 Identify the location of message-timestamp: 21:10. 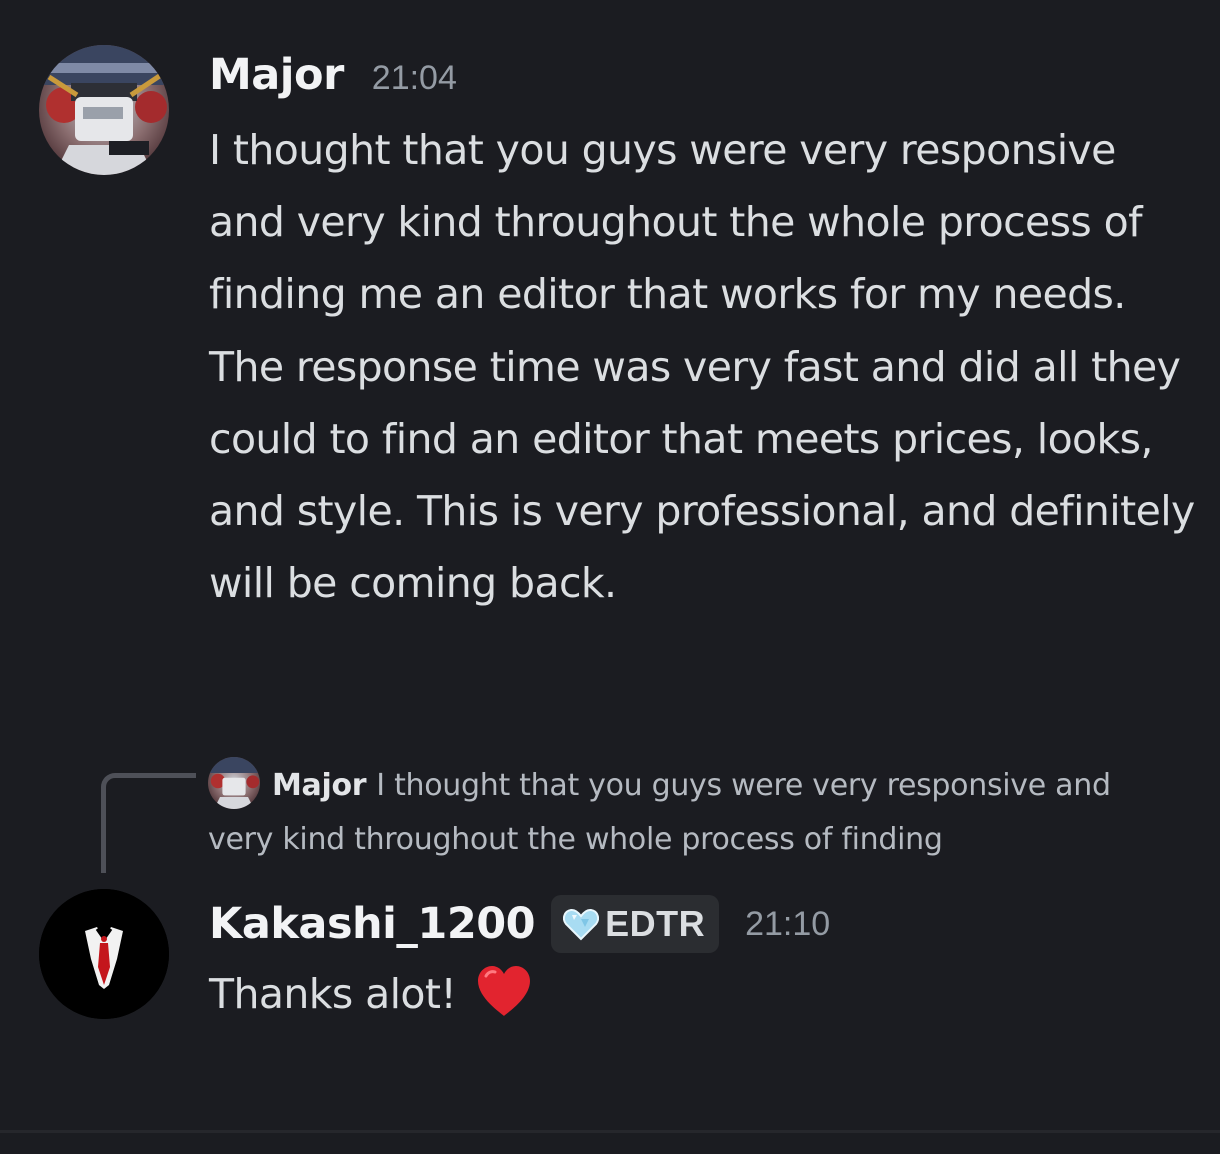
(788, 923).